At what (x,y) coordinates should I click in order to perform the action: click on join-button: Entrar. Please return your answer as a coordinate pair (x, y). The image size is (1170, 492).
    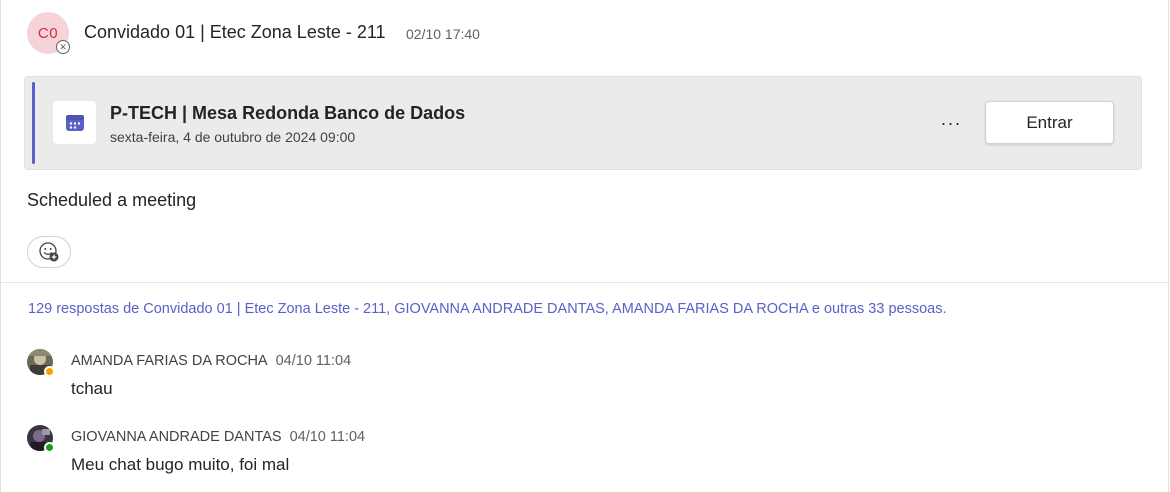
    Looking at the image, I should click on (1049, 122).